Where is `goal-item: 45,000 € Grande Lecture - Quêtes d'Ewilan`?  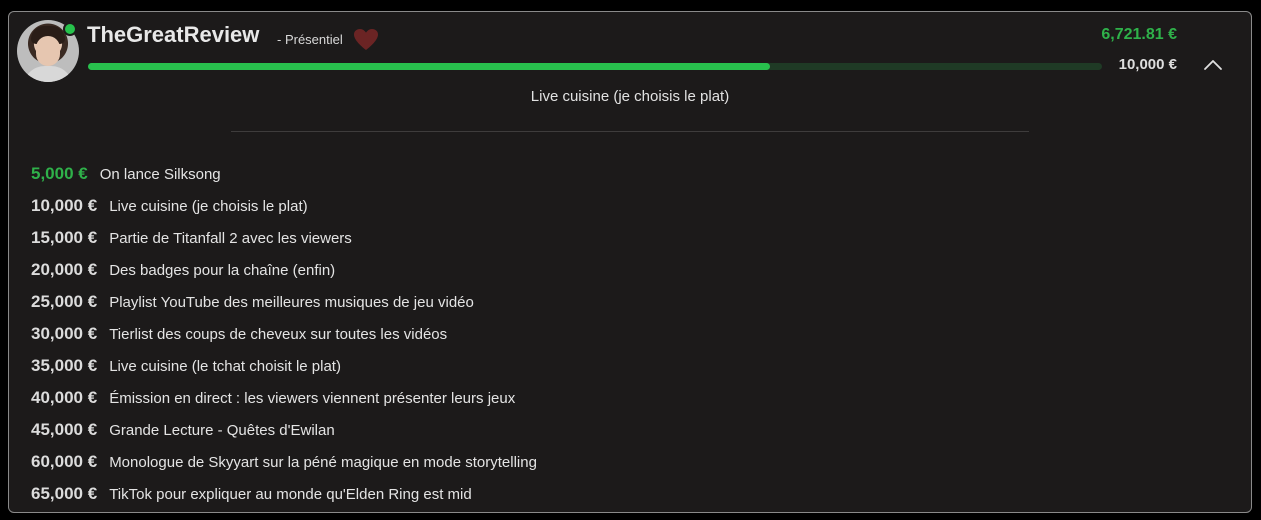
goal-item: 45,000 € Grande Lecture - Quêtes d'Ewilan is located at coordinates (284, 430).